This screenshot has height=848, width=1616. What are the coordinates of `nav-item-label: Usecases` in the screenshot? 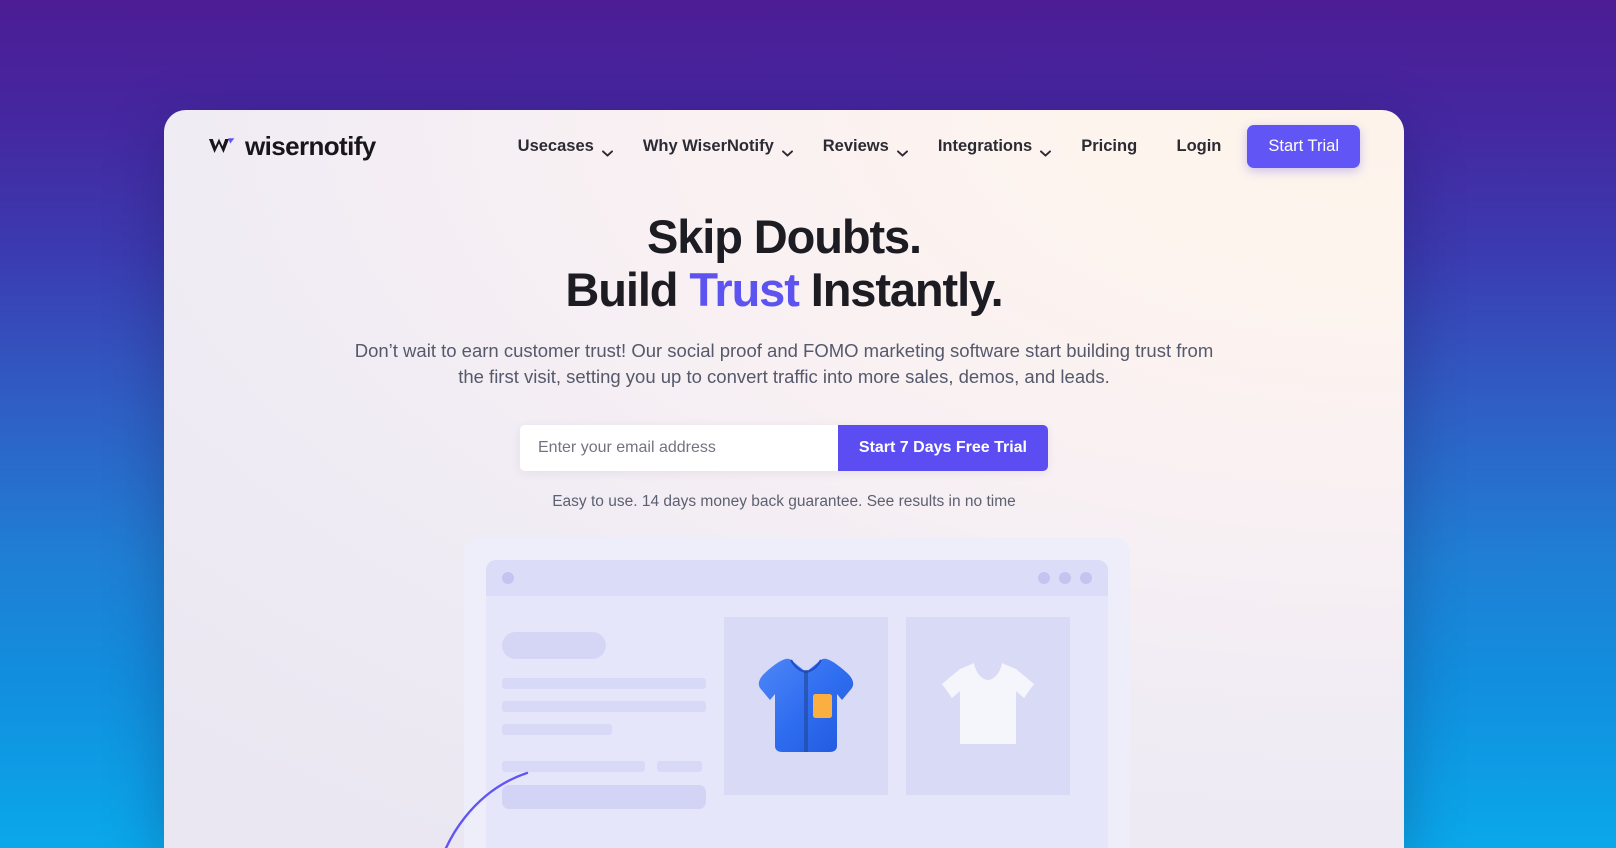 It's located at (555, 145).